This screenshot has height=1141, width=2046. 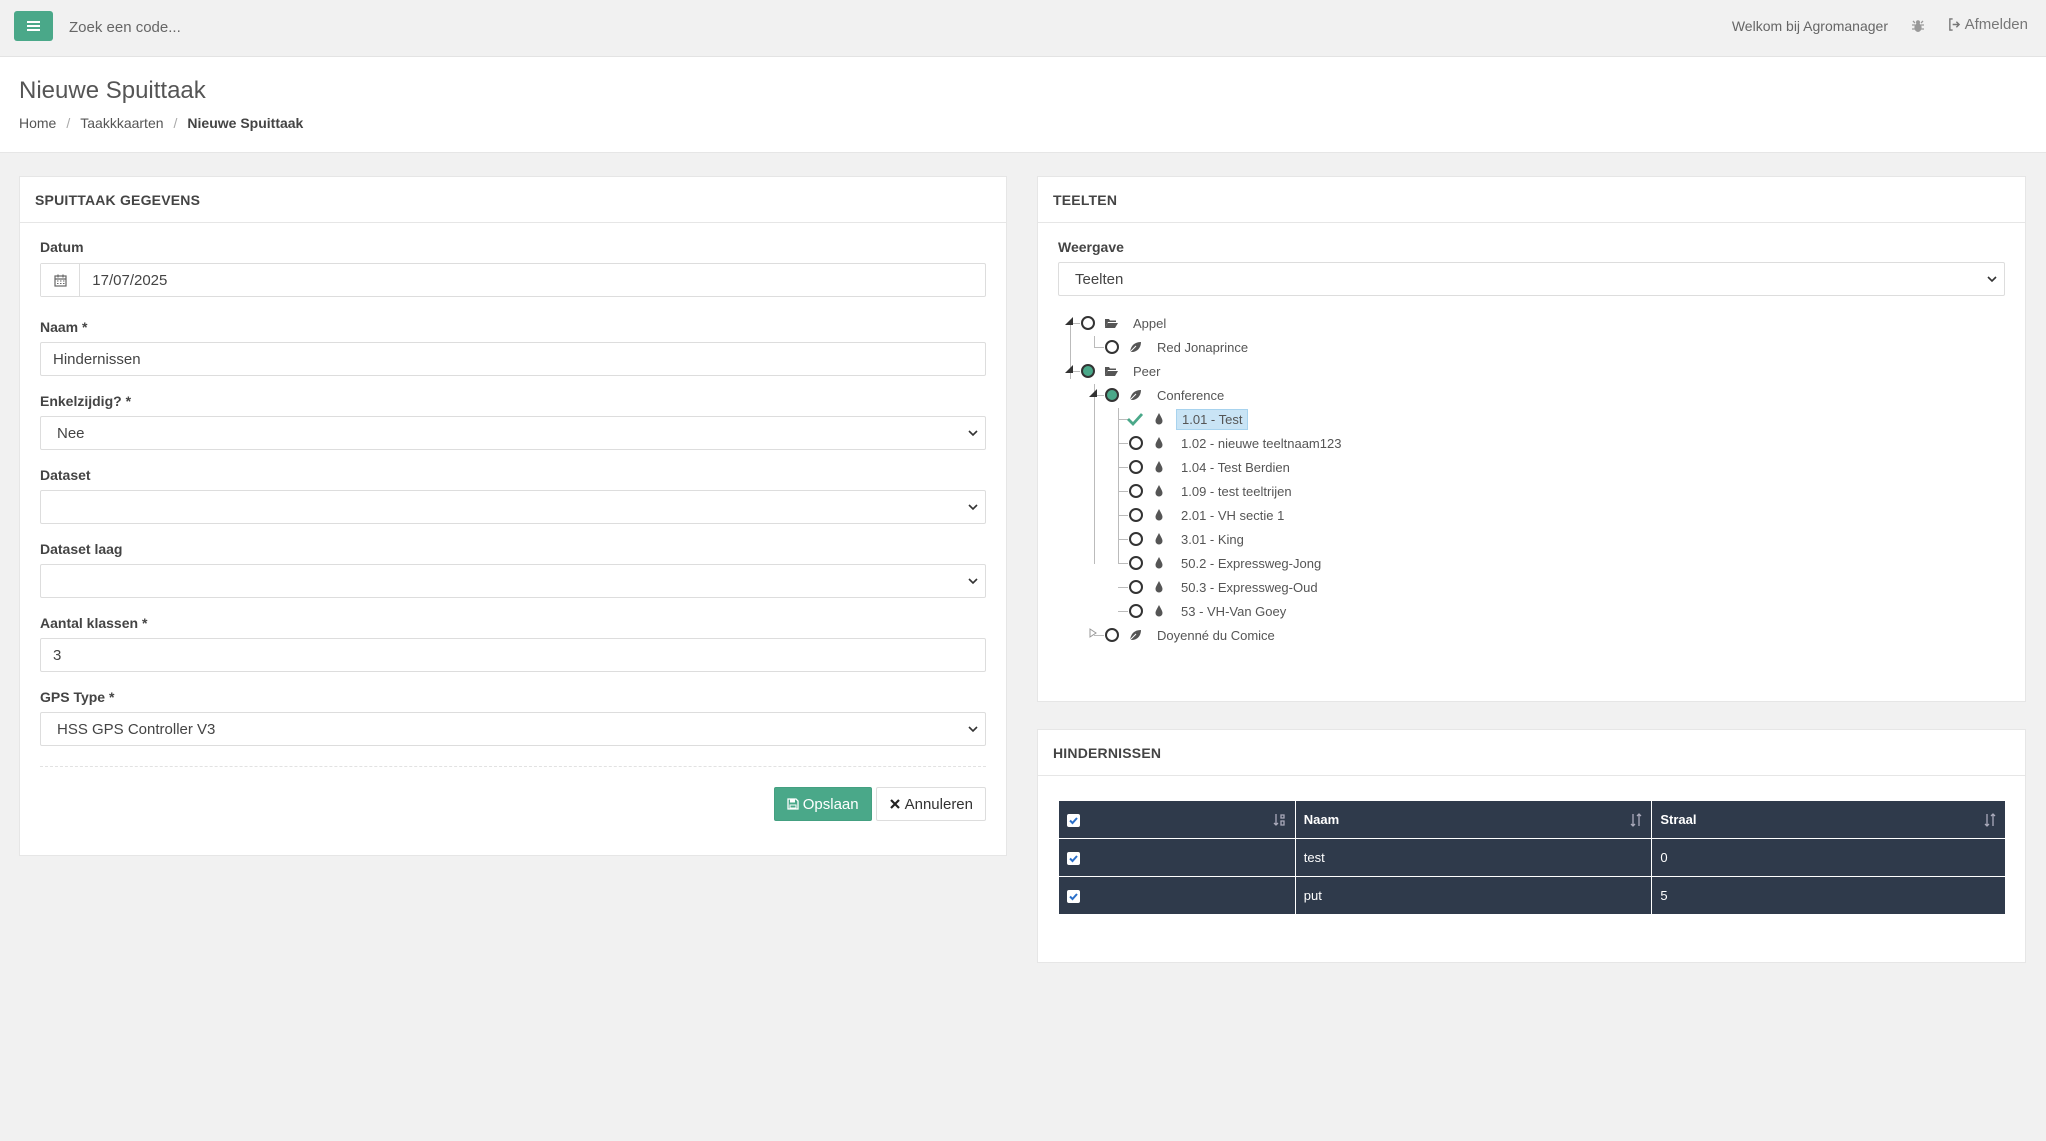 I want to click on floppy-disk-icon, so click(x=793, y=804).